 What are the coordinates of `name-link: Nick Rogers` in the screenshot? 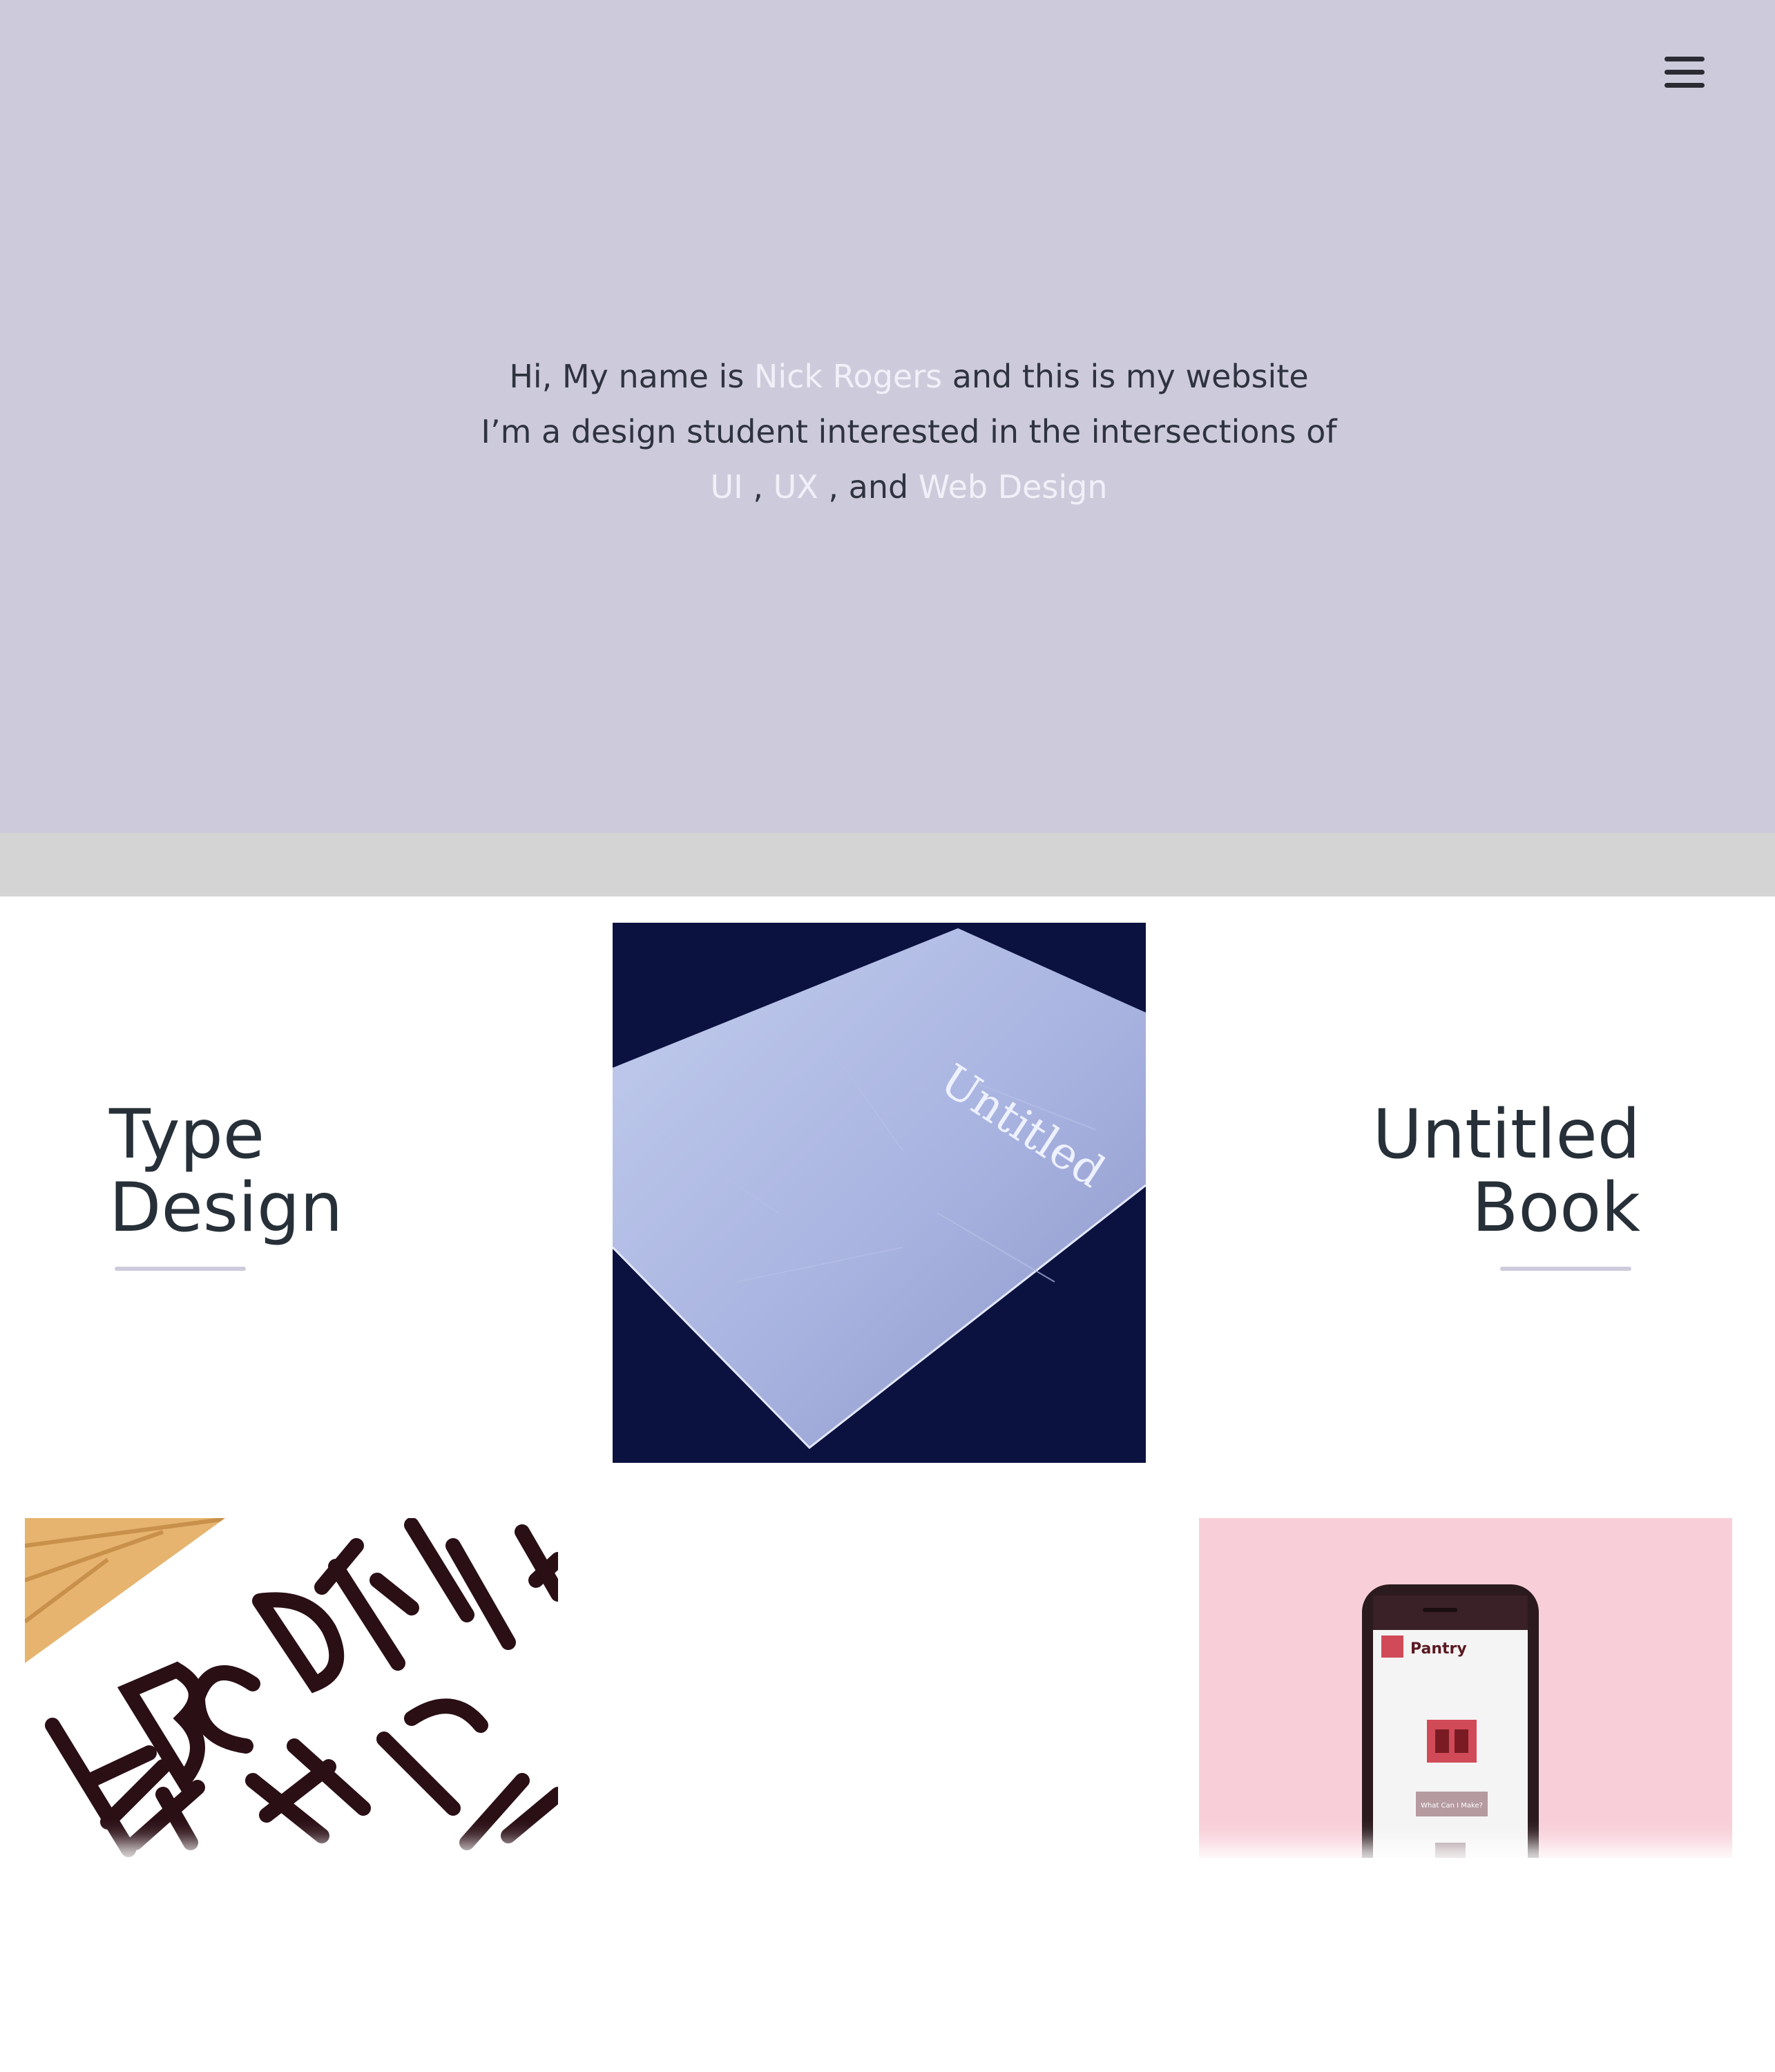 It's located at (848, 376).